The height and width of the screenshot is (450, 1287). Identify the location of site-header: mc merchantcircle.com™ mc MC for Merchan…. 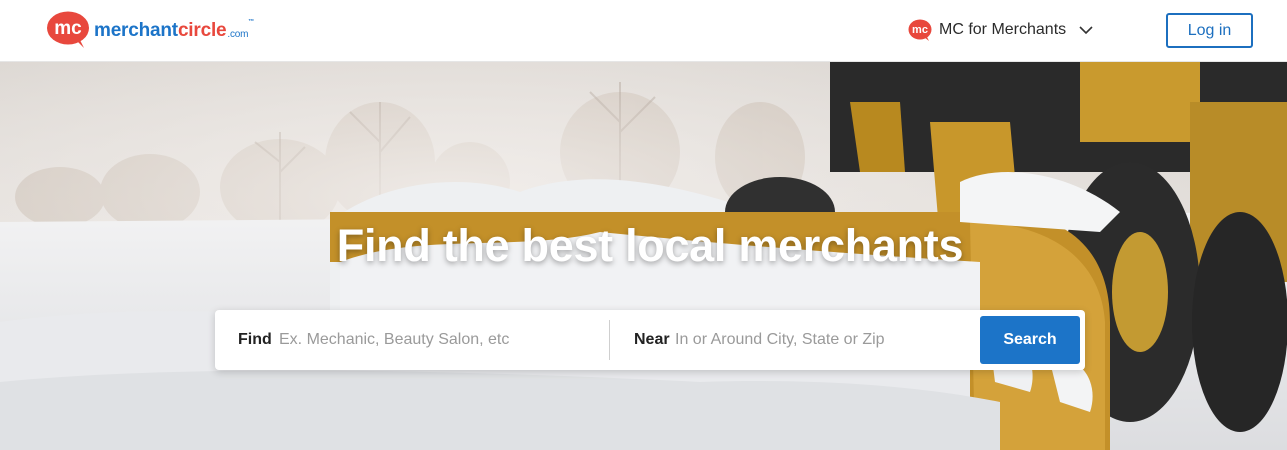
(643, 31).